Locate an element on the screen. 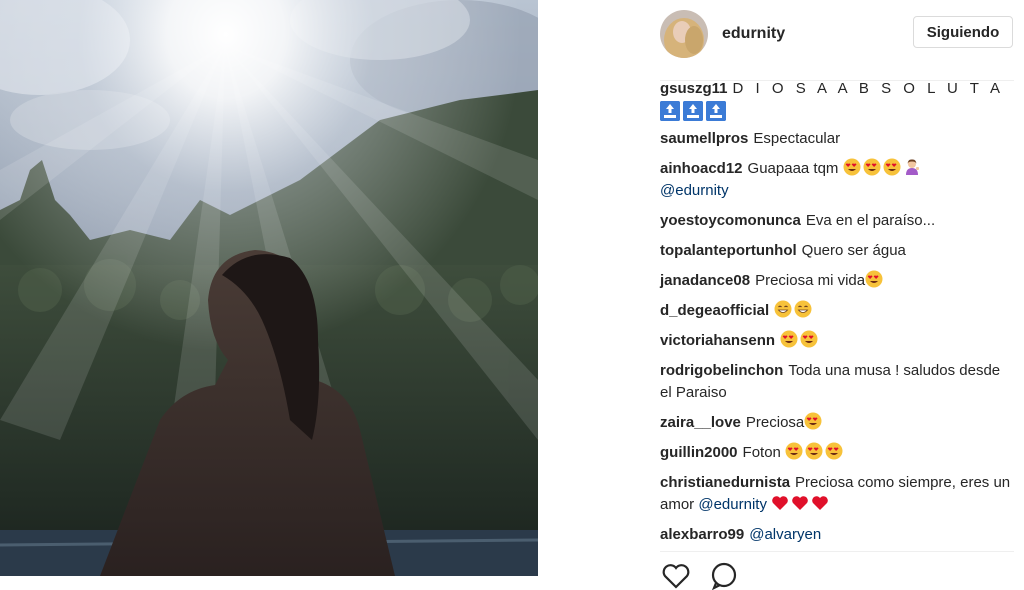 The width and height of the screenshot is (1024, 590). comment-username: rodrigobelinchon is located at coordinates (721, 370).